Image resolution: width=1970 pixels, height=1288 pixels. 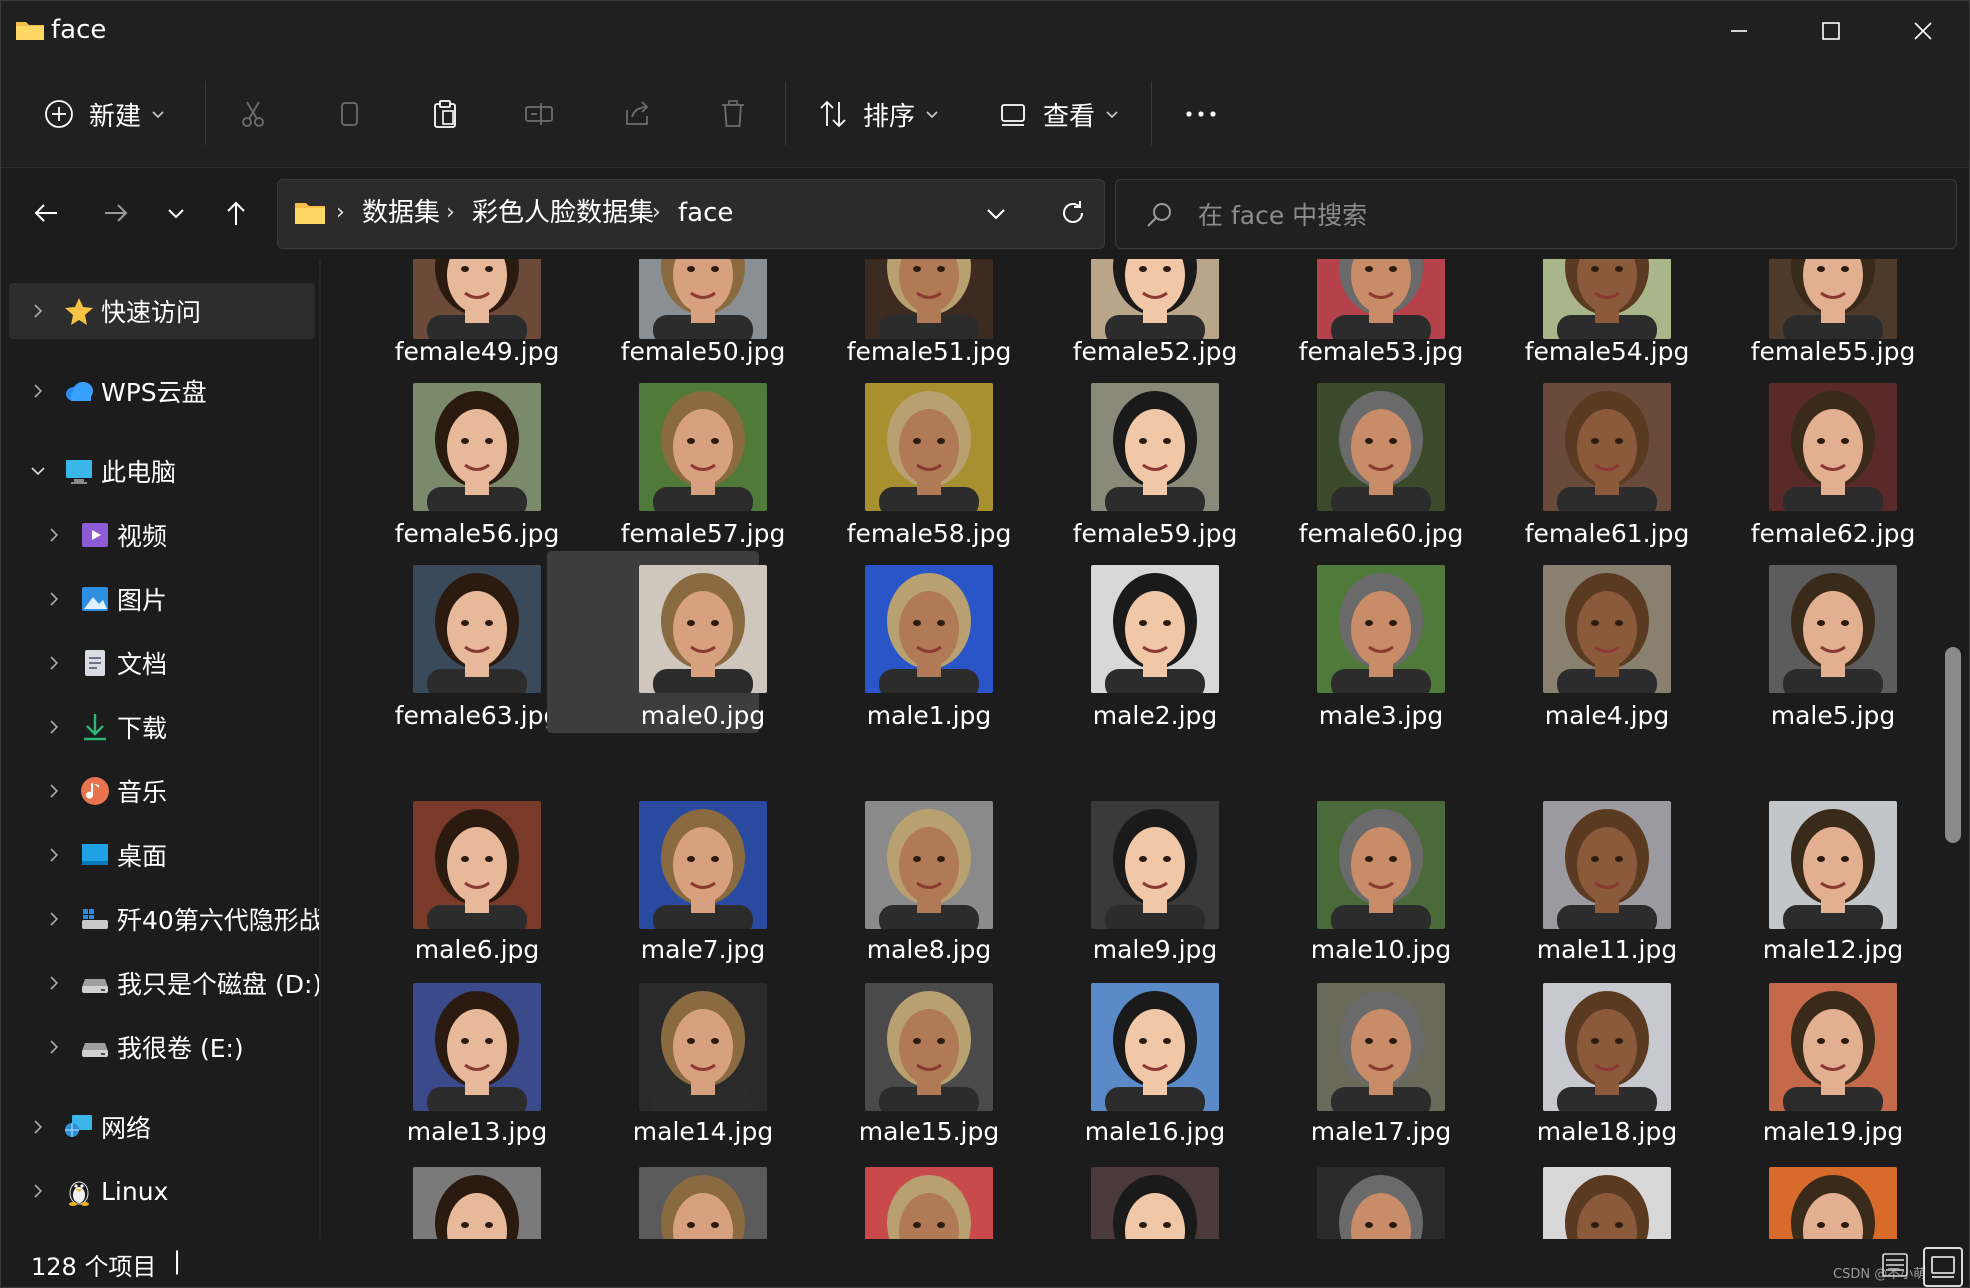 What do you see at coordinates (218, 920) in the screenshot?
I see `sidebar-item-label: 歼40第六代隐形战` at bounding box center [218, 920].